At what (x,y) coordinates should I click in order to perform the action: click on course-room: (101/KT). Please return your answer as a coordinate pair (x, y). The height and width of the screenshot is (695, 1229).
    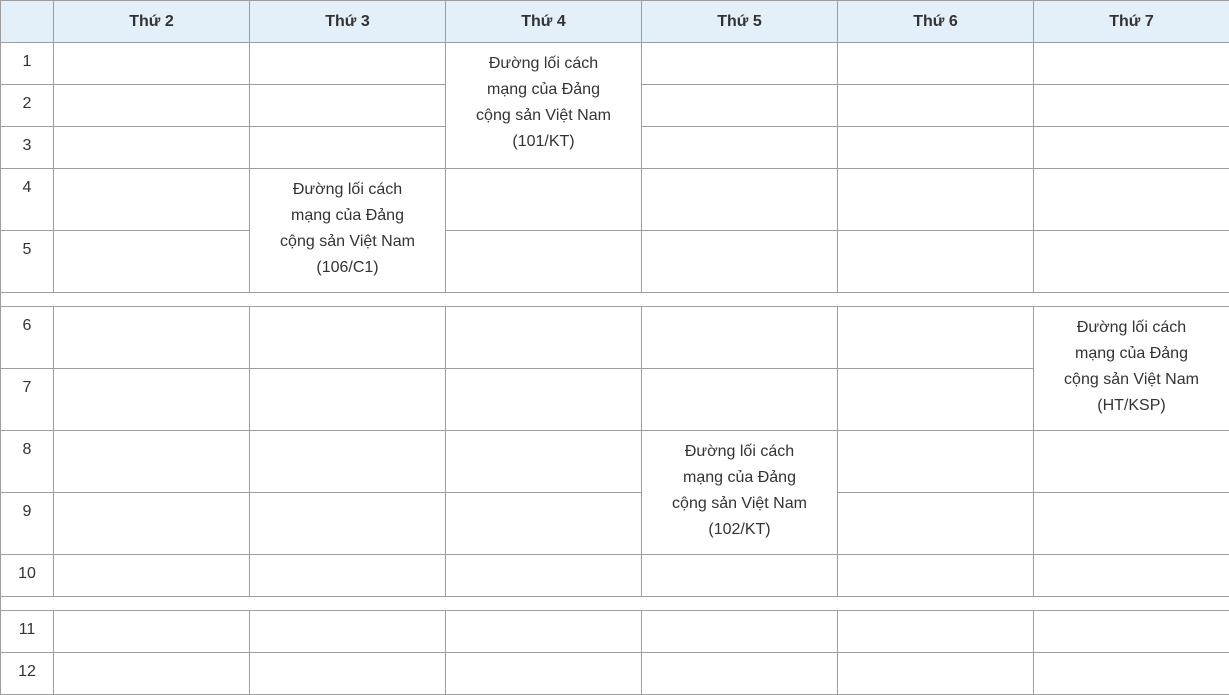
    Looking at the image, I should click on (543, 142).